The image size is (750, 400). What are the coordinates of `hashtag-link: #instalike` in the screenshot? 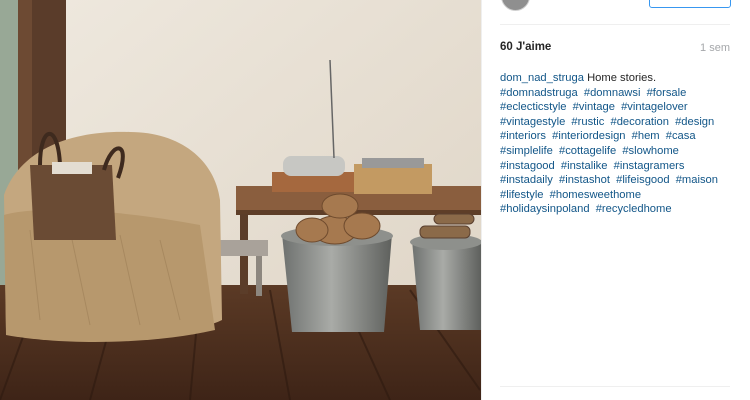 It's located at (584, 166).